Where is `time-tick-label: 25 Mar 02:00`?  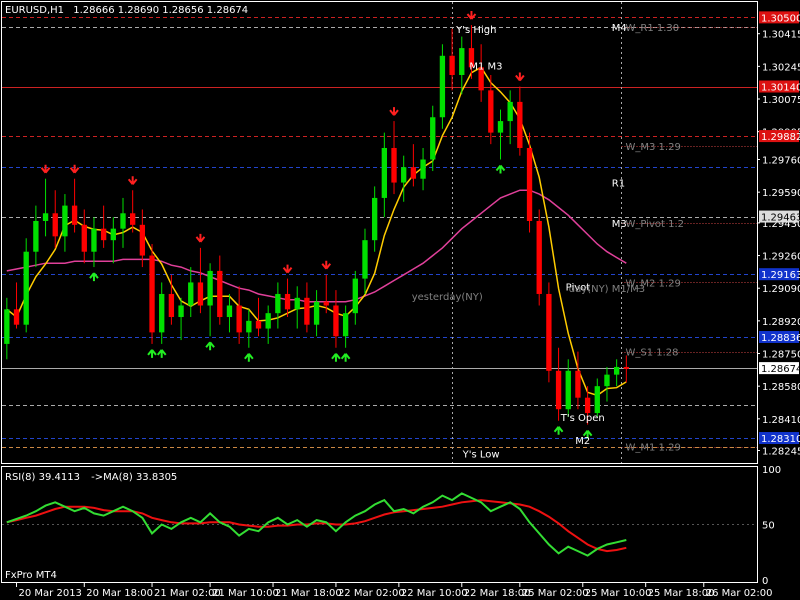 time-tick-label: 25 Mar 02:00 is located at coordinates (555, 593).